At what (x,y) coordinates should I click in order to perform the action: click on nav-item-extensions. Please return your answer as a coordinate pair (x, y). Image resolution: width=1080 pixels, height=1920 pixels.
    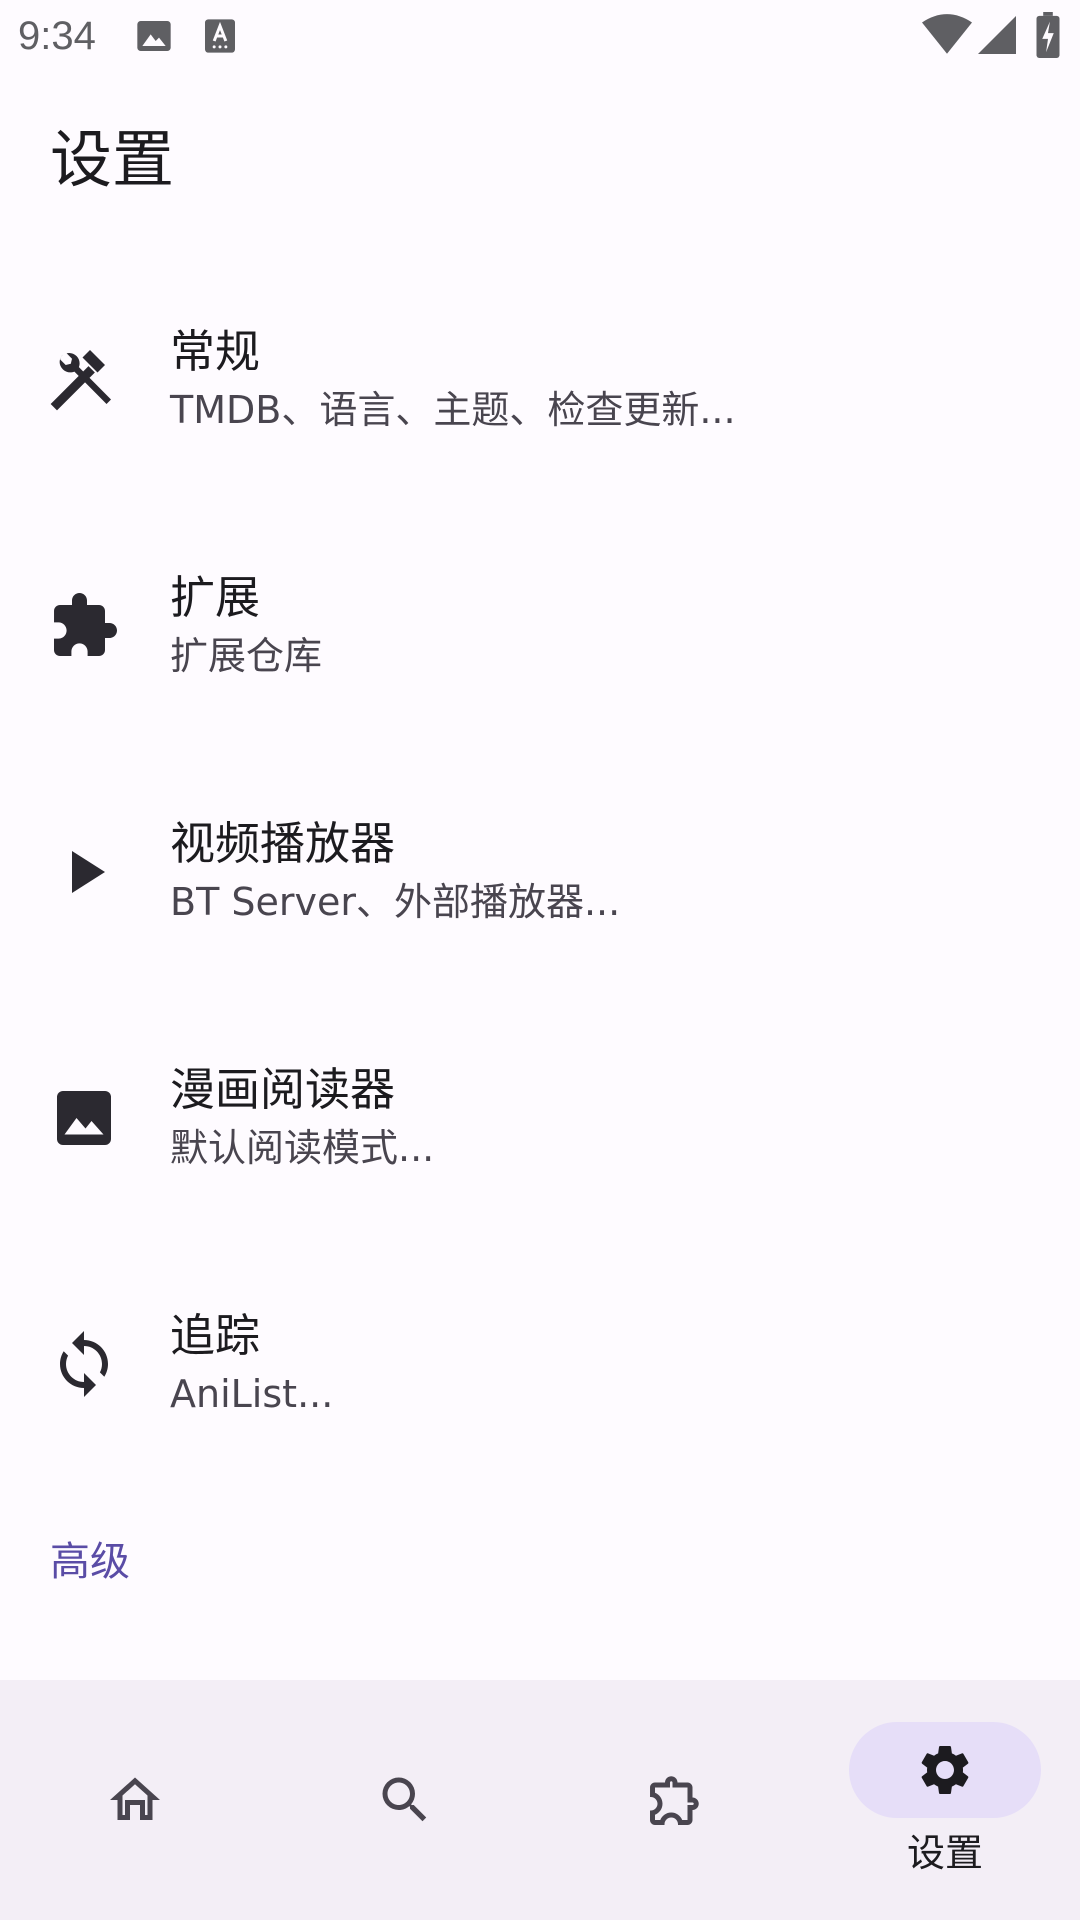
    Looking at the image, I should click on (675, 1800).